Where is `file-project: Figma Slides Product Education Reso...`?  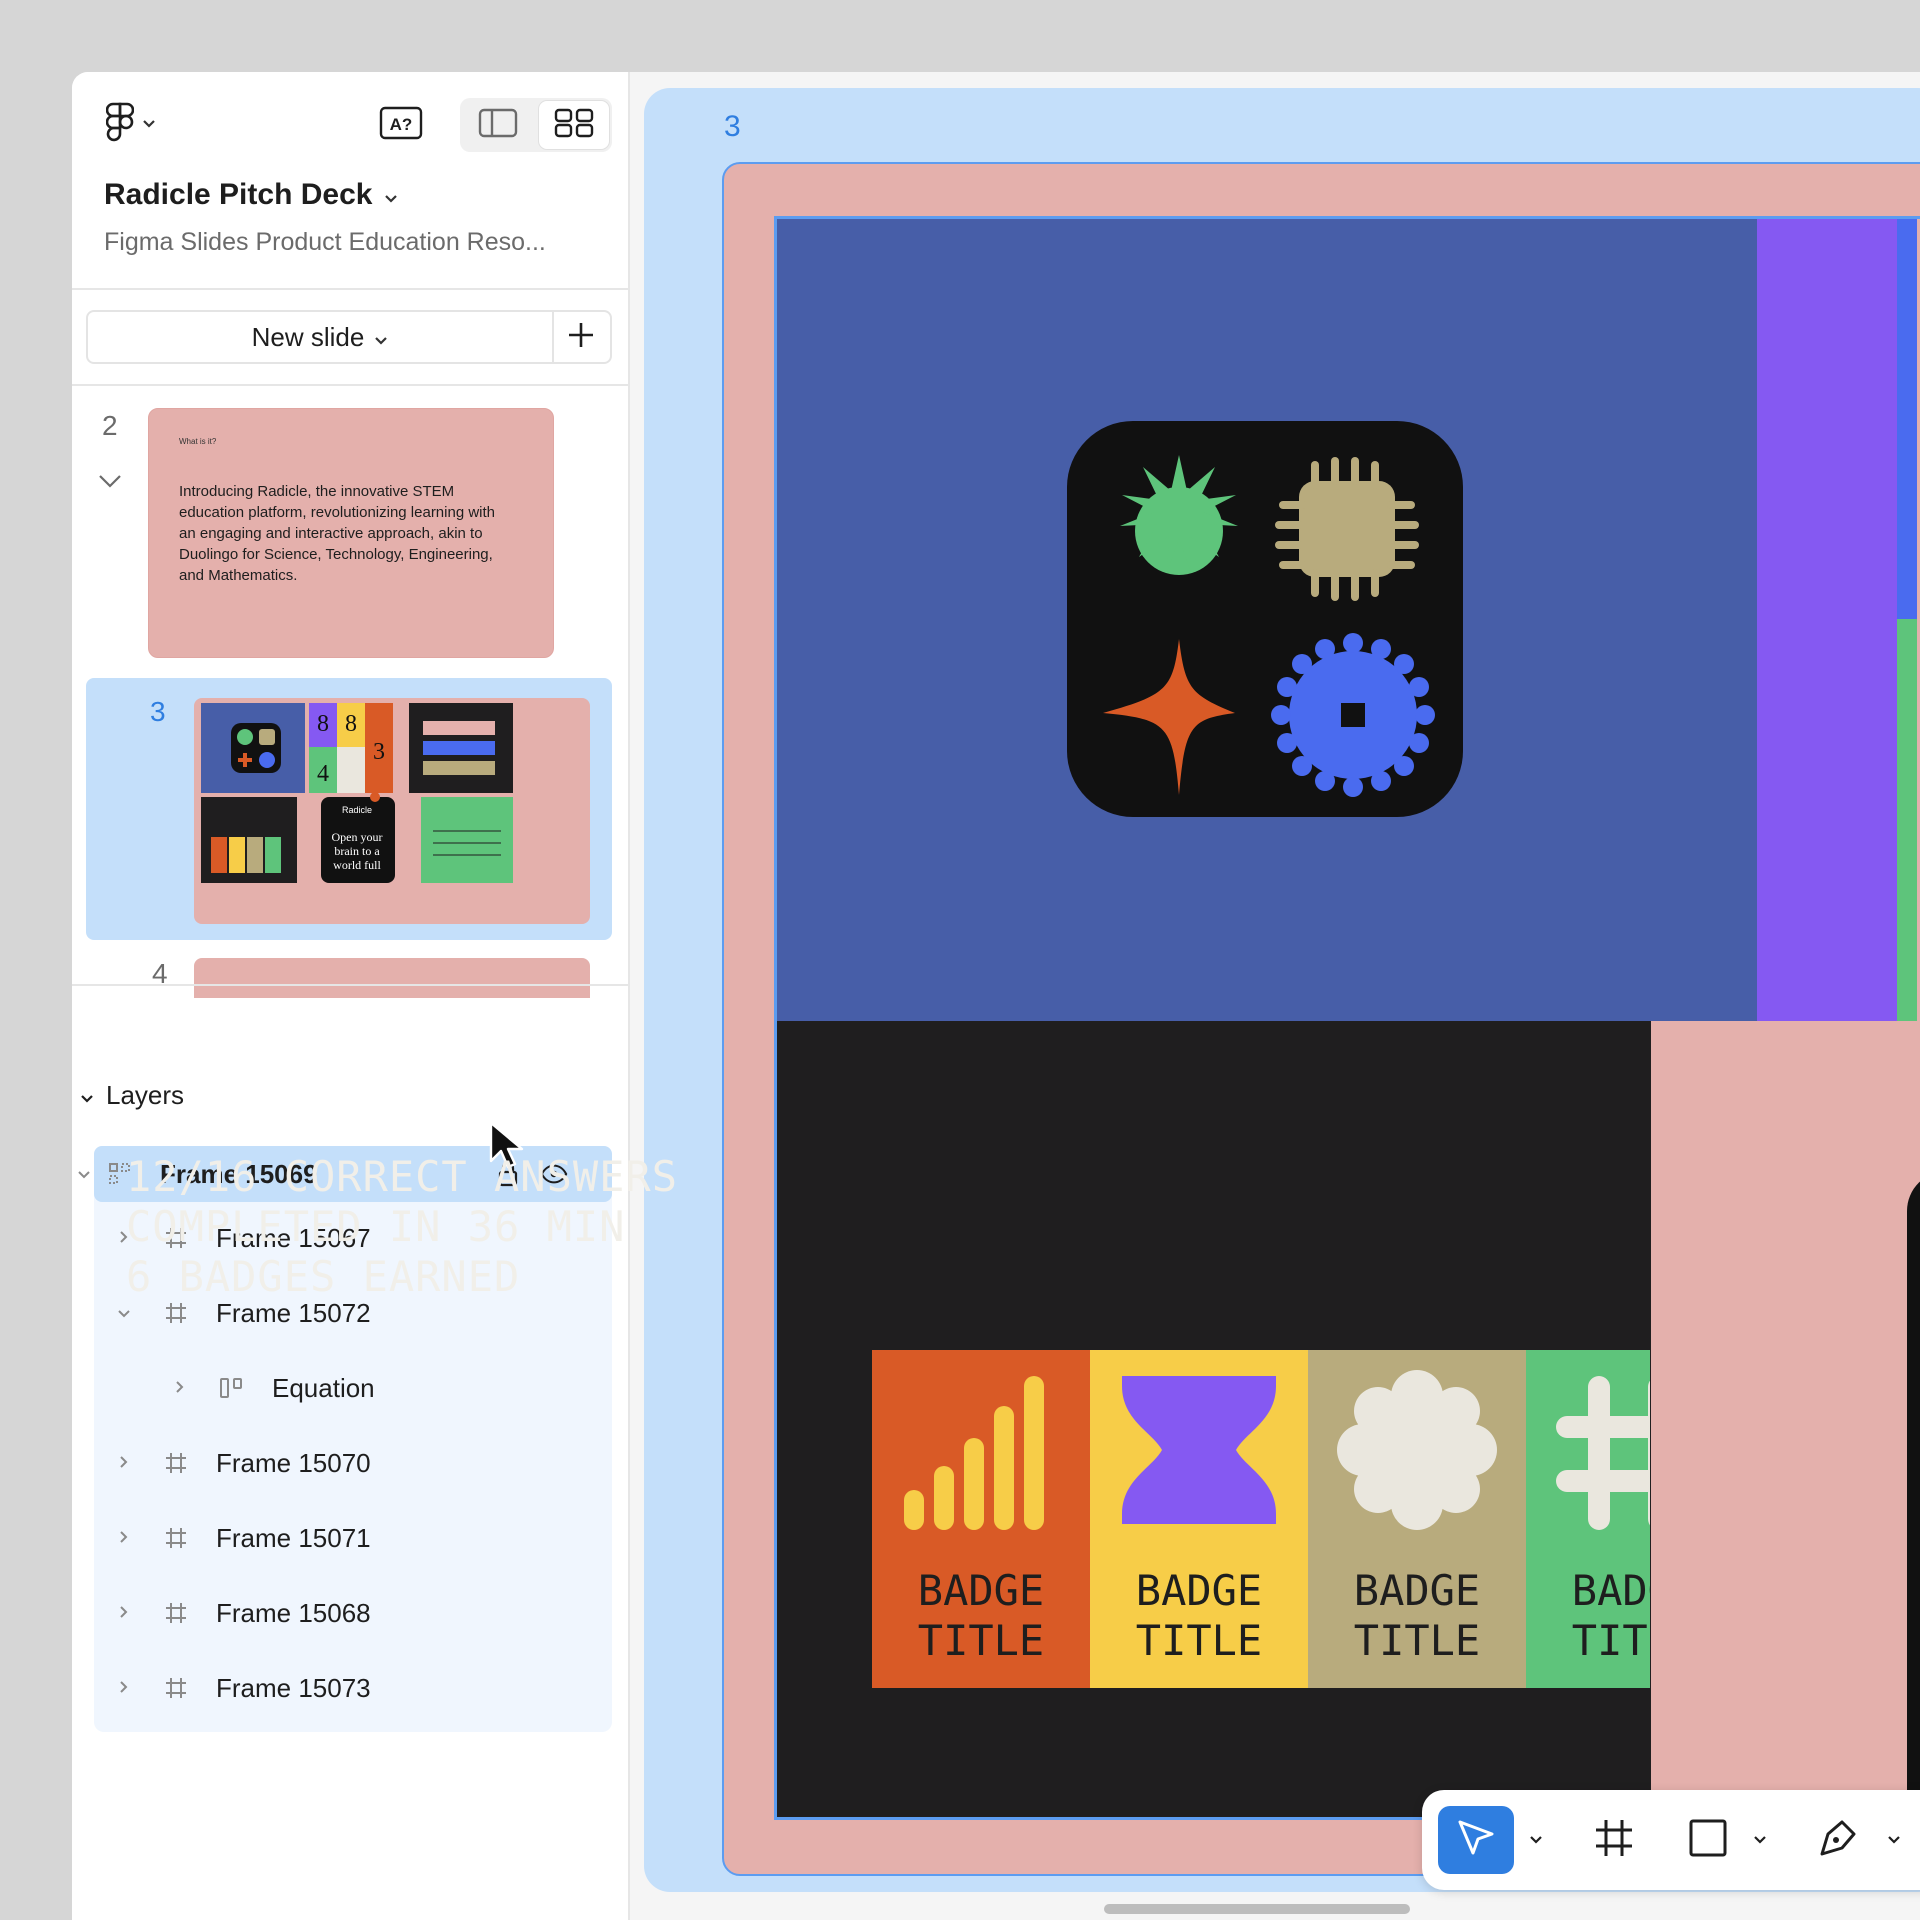
file-project: Figma Slides Product Education Reso... is located at coordinates (325, 242).